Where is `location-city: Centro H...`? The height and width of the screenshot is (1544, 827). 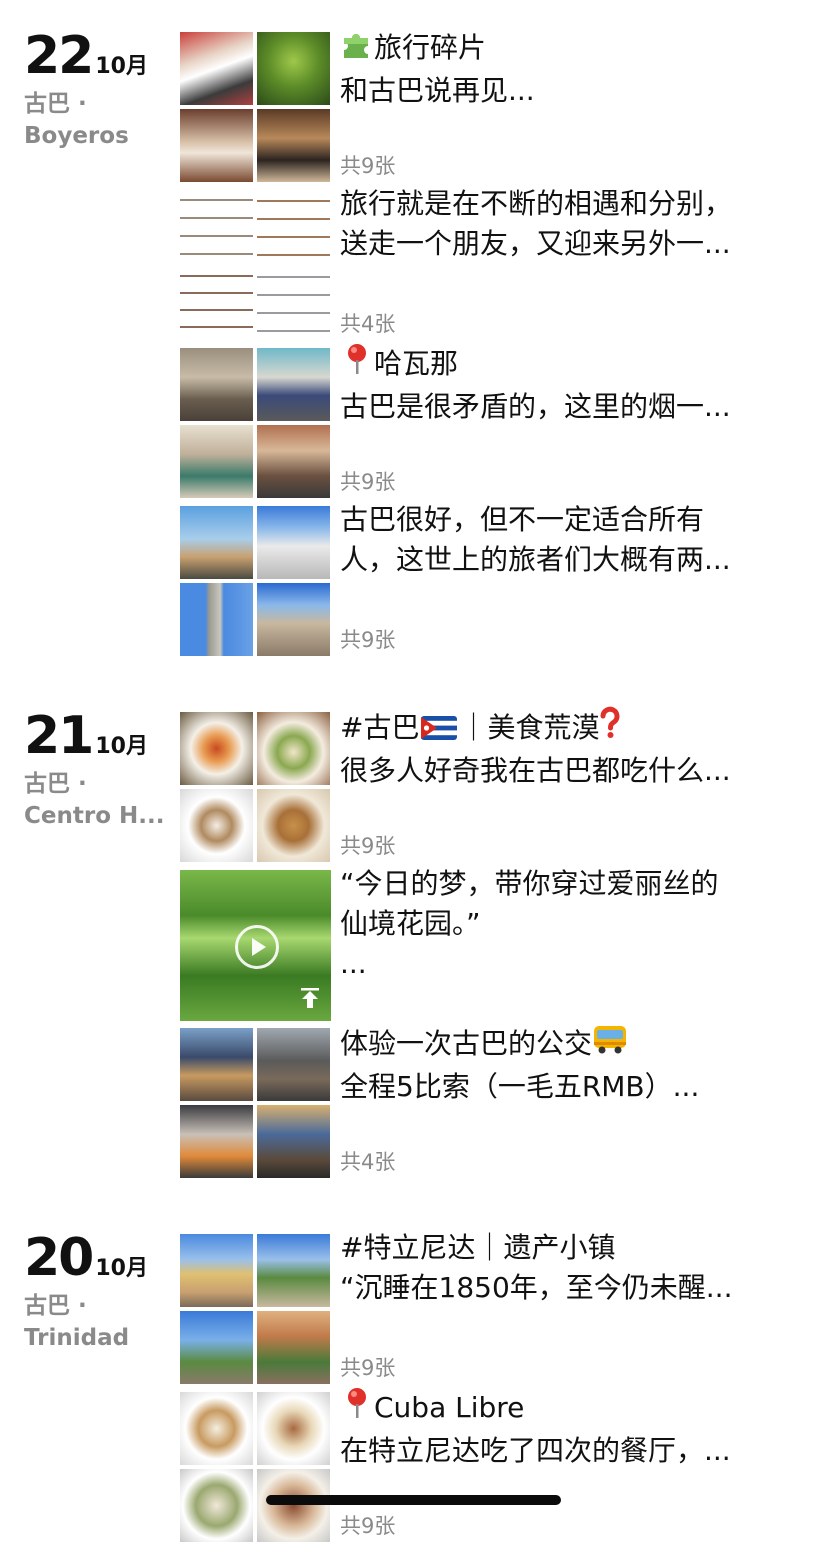 location-city: Centro H... is located at coordinates (94, 816).